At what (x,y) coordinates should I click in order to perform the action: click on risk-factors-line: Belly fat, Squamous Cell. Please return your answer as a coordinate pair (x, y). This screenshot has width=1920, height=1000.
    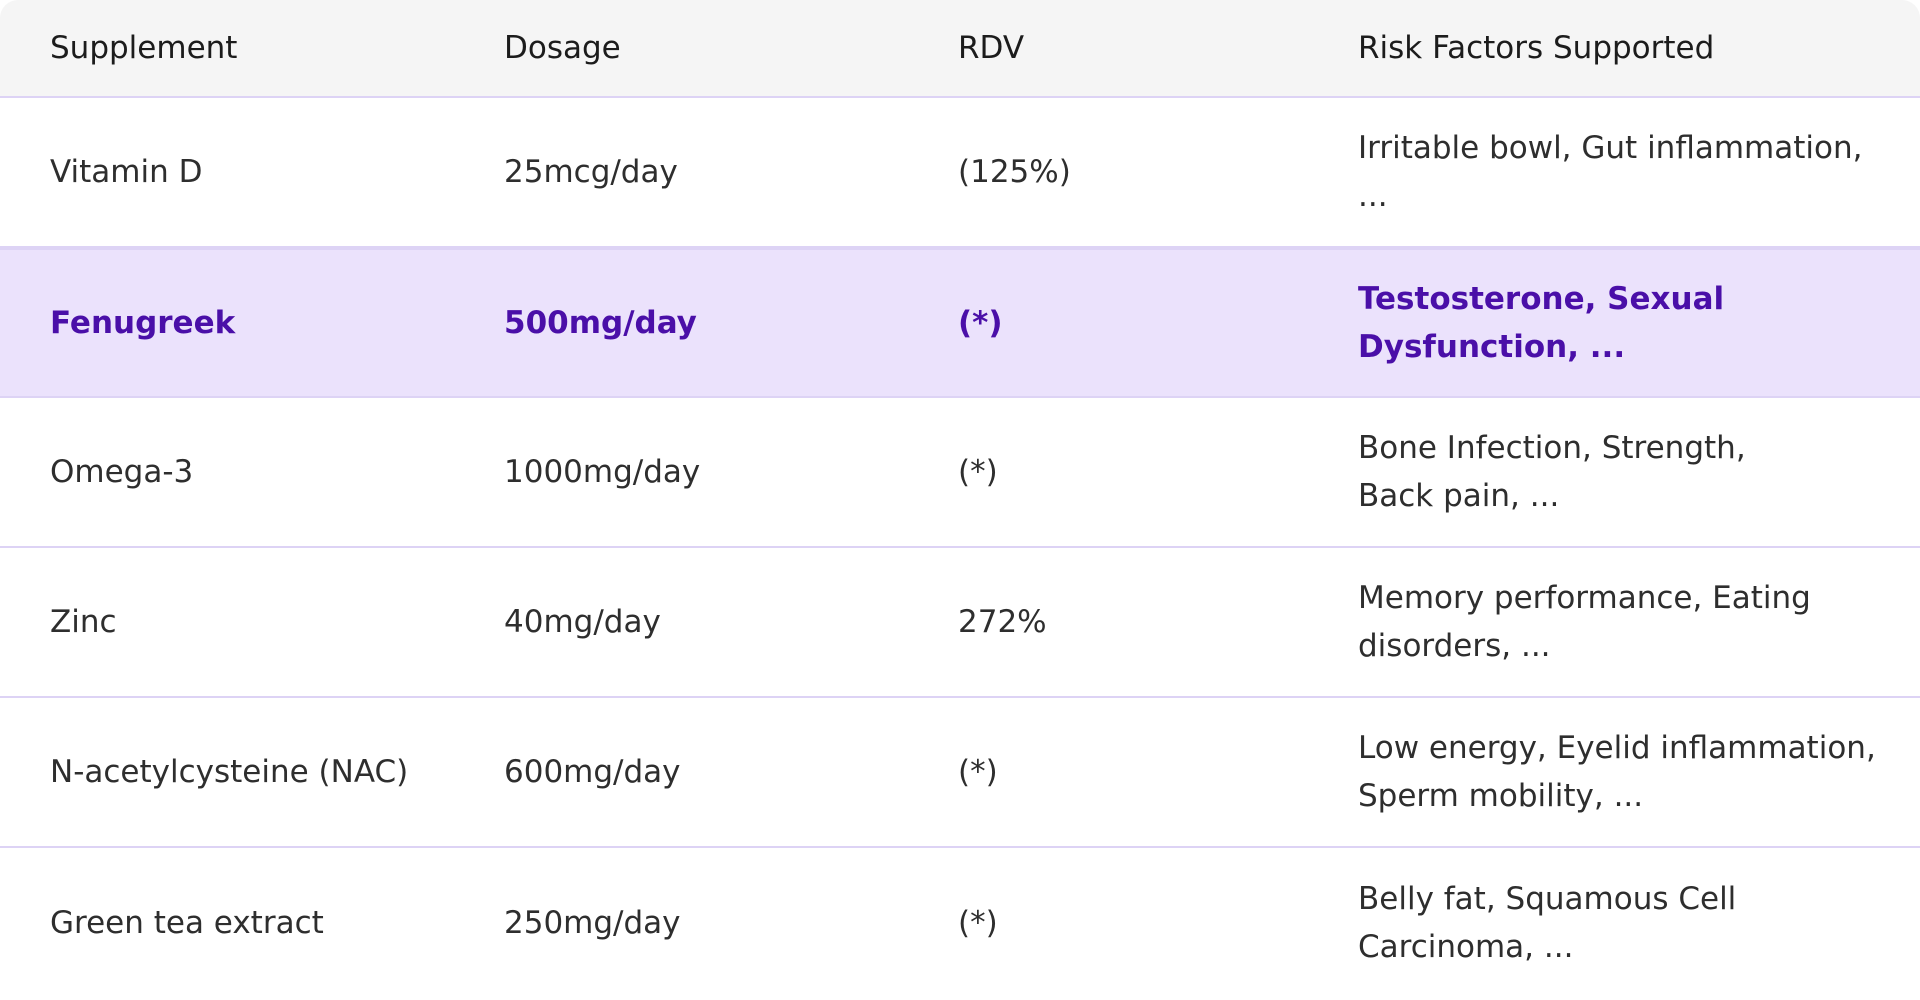
    Looking at the image, I should click on (1547, 899).